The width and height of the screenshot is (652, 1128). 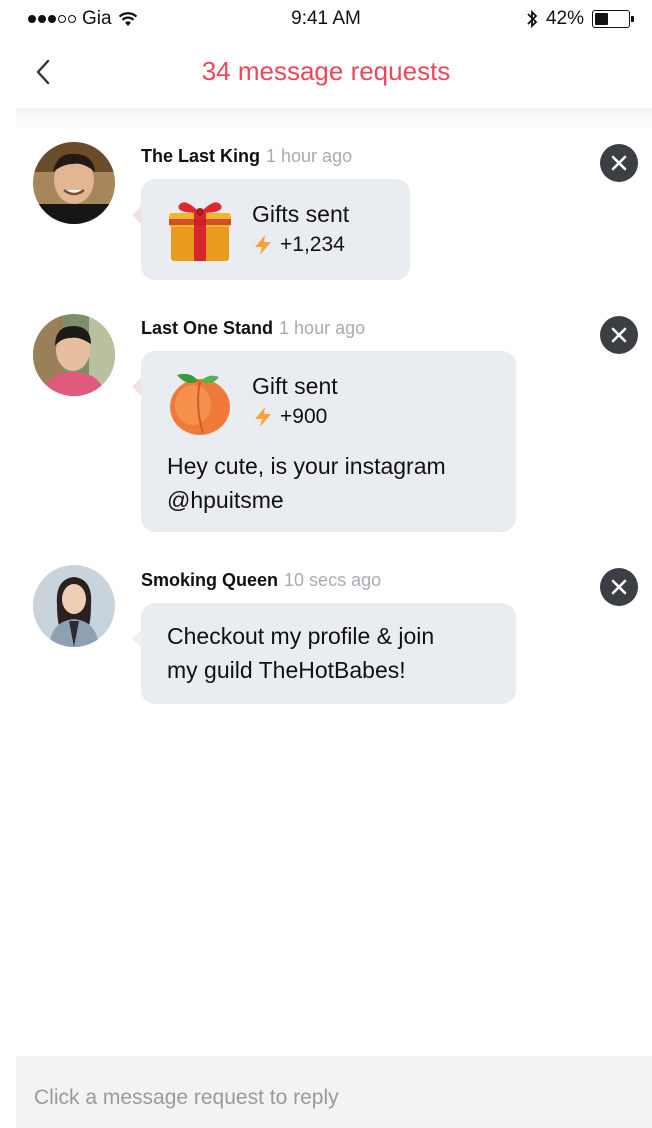 I want to click on gift-amount-row: +900, so click(x=289, y=417).